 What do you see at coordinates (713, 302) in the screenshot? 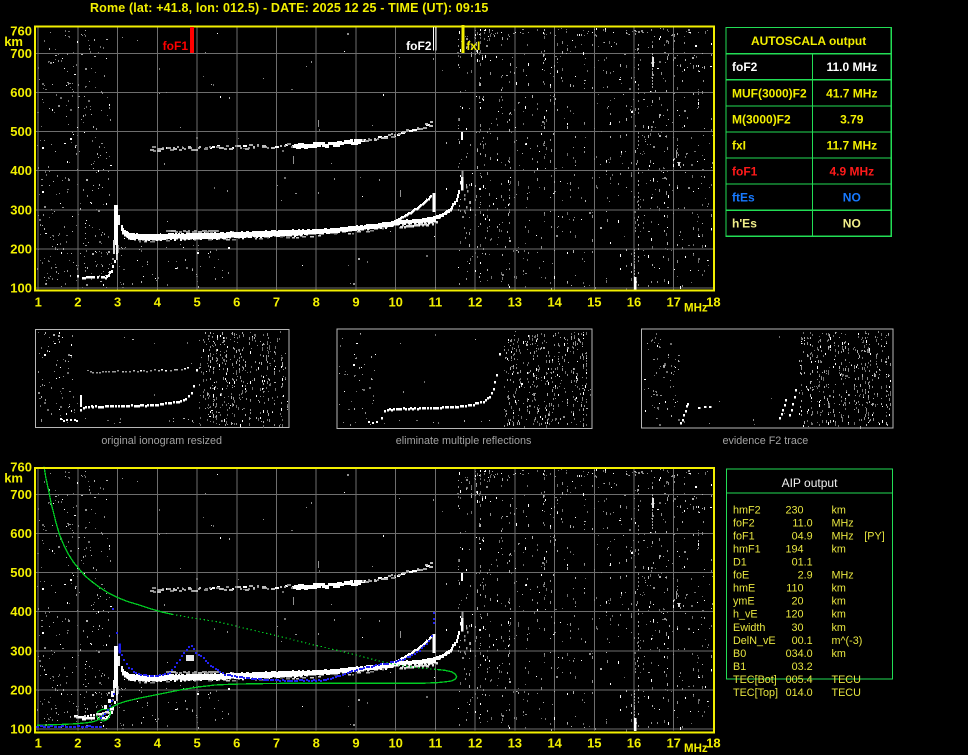
I see `svg-text: 18` at bounding box center [713, 302].